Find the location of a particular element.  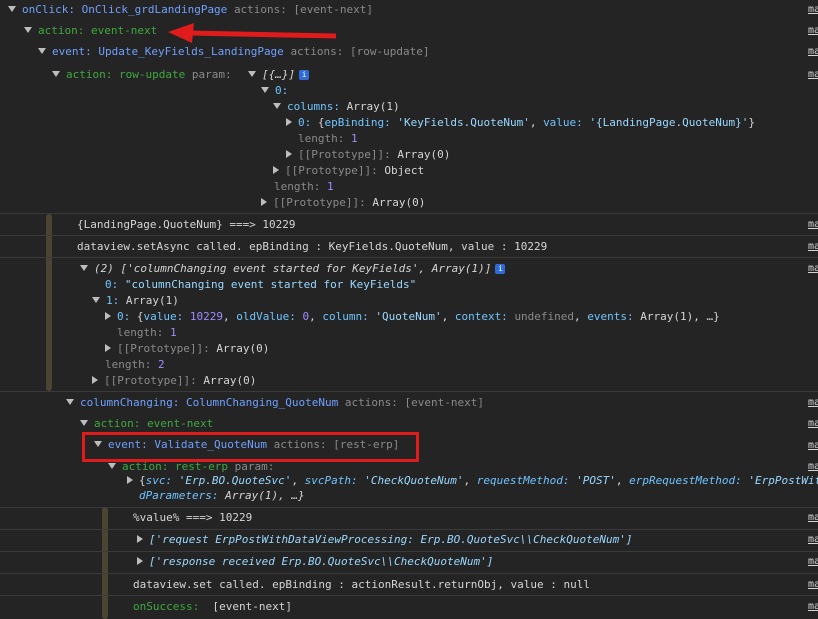

onsuccess-value: [event-next] is located at coordinates (252, 606).